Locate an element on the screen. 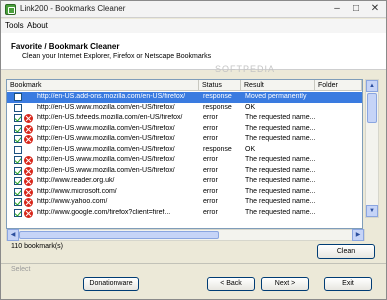 Image resolution: width=387 pixels, height=300 pixels. horizontal-scrollbar: ◀ ▶ is located at coordinates (185, 235).